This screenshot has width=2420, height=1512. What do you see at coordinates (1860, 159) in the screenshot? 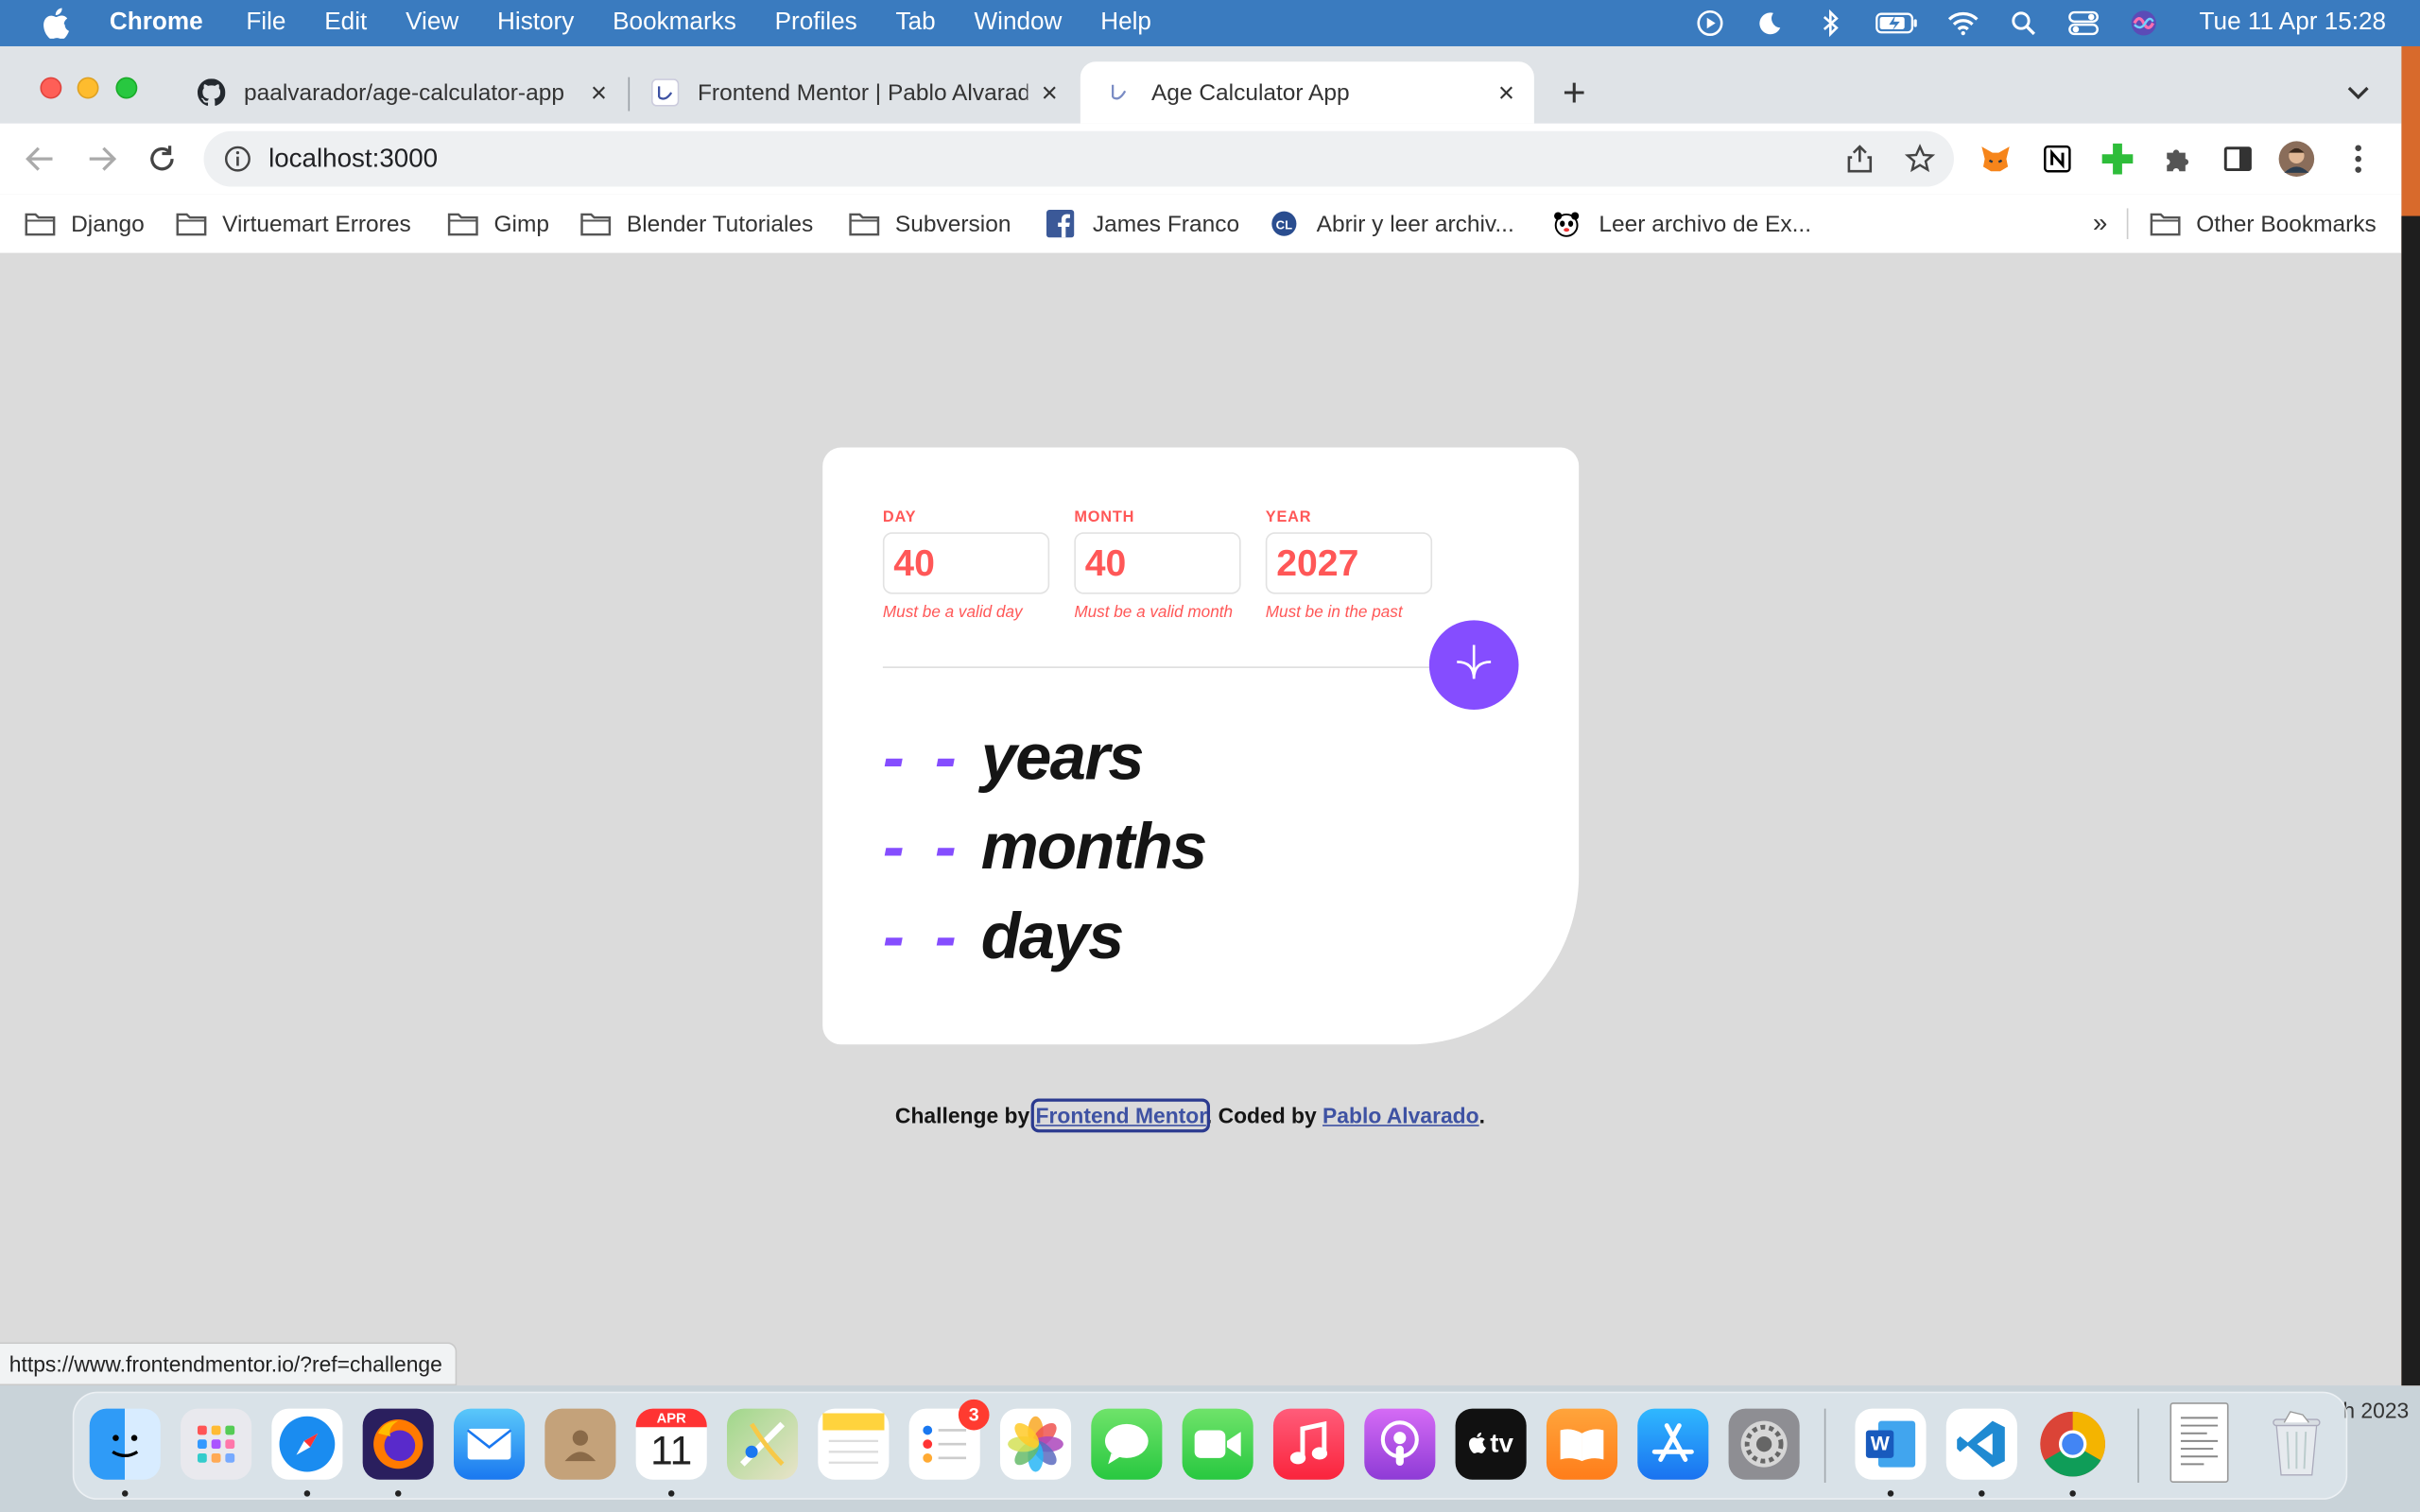
I see `share-icon` at bounding box center [1860, 159].